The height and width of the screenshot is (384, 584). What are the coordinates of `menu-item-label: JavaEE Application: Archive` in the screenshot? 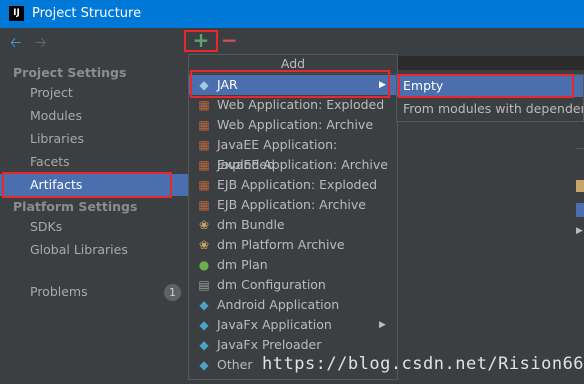 It's located at (302, 164).